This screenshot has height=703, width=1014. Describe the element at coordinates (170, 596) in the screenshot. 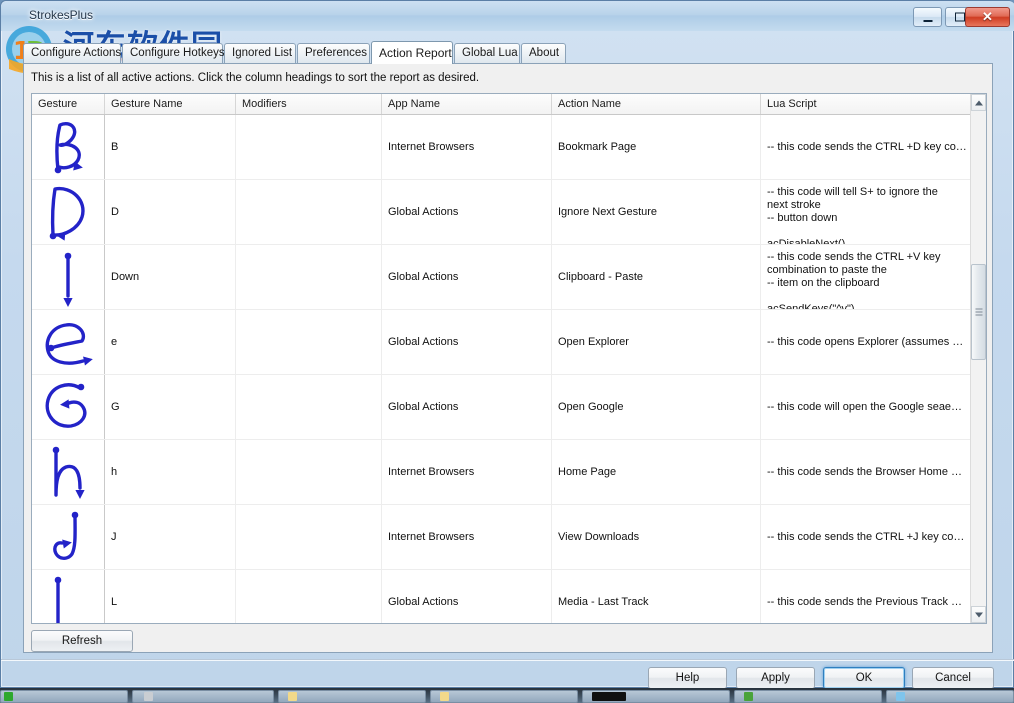

I see `cell-gesture-name: L` at that location.